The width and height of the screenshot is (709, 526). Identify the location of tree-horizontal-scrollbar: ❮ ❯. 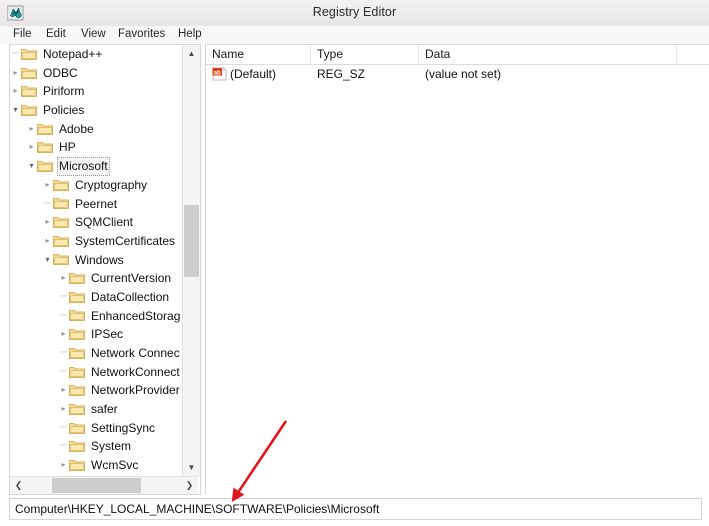
(104, 485).